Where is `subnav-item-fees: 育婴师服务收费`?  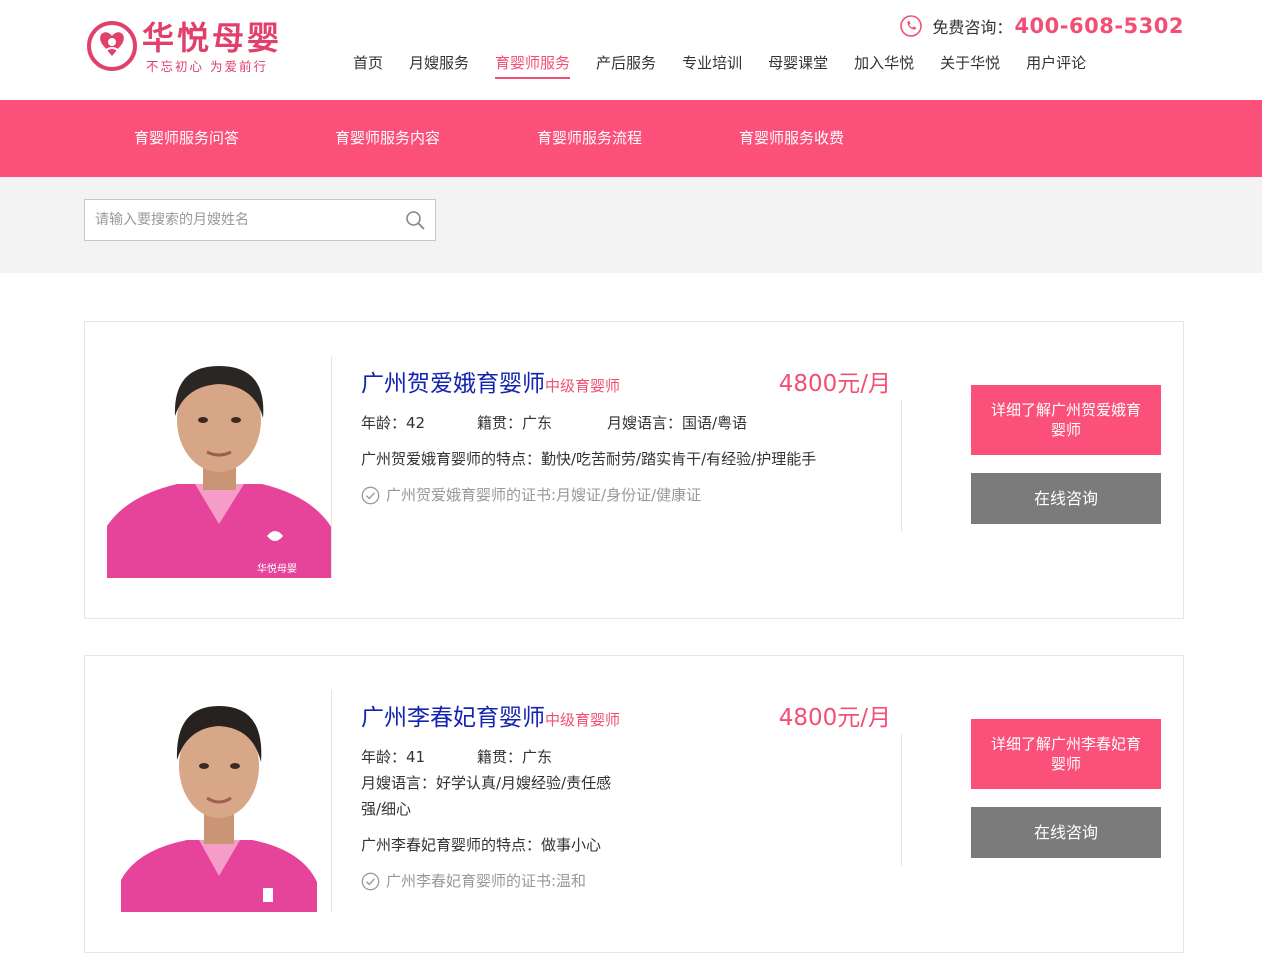 subnav-item-fees: 育婴师服务收费 is located at coordinates (791, 138).